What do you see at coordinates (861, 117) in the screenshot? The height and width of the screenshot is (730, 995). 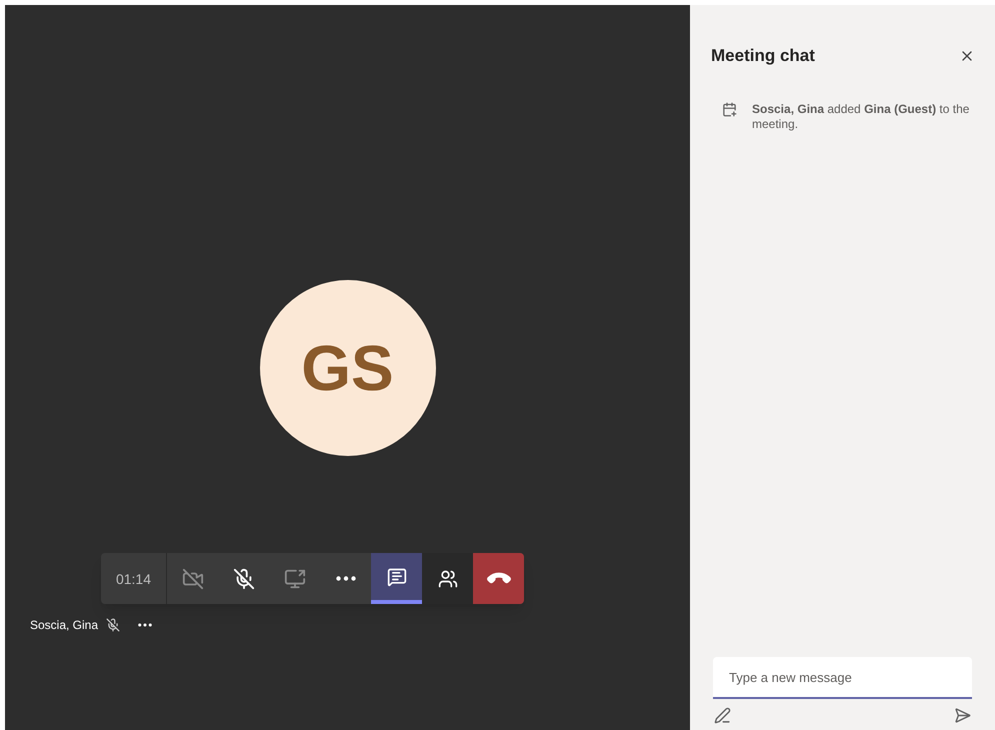 I see `system-message: Soscia, Gina added Gina (Guest) to the meeting.` at bounding box center [861, 117].